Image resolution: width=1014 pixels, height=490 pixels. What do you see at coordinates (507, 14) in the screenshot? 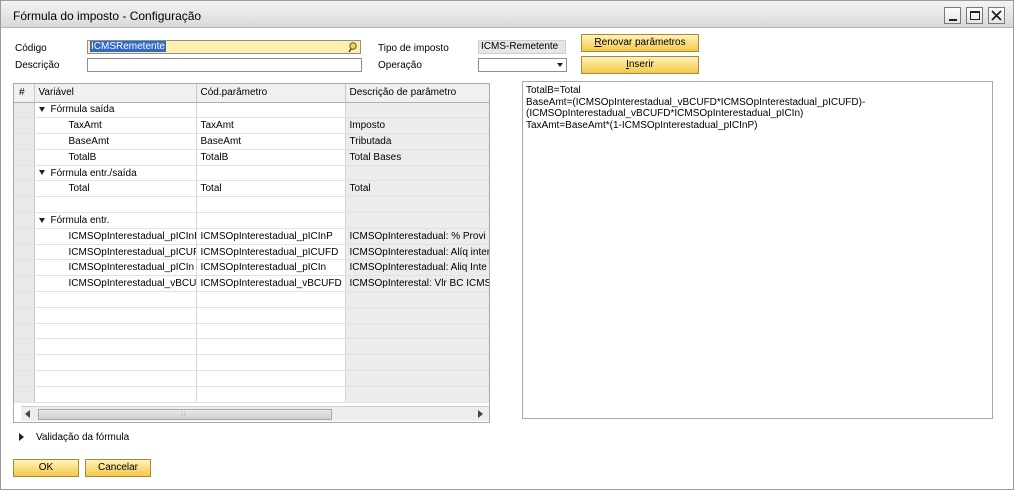
I see `title-bar: Fórmula do imposto - Configuração` at bounding box center [507, 14].